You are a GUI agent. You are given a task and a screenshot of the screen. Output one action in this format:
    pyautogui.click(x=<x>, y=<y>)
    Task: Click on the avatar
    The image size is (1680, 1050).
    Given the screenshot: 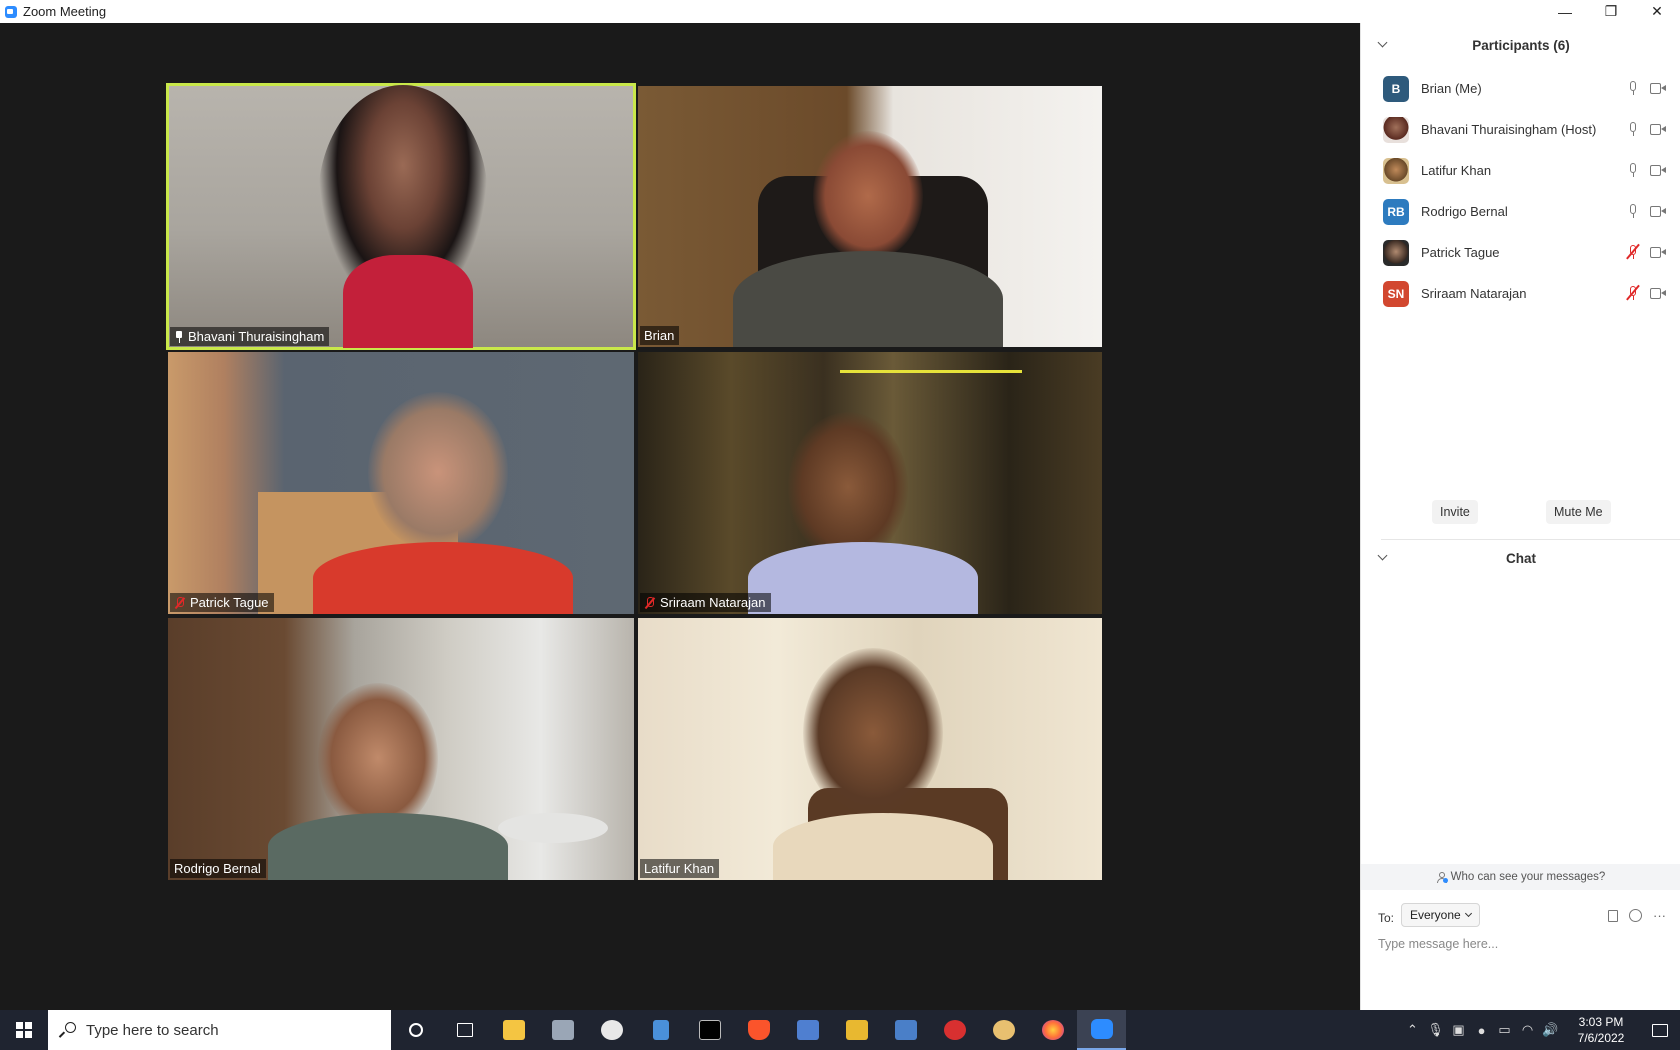 What is the action you would take?
    pyautogui.click(x=1396, y=171)
    